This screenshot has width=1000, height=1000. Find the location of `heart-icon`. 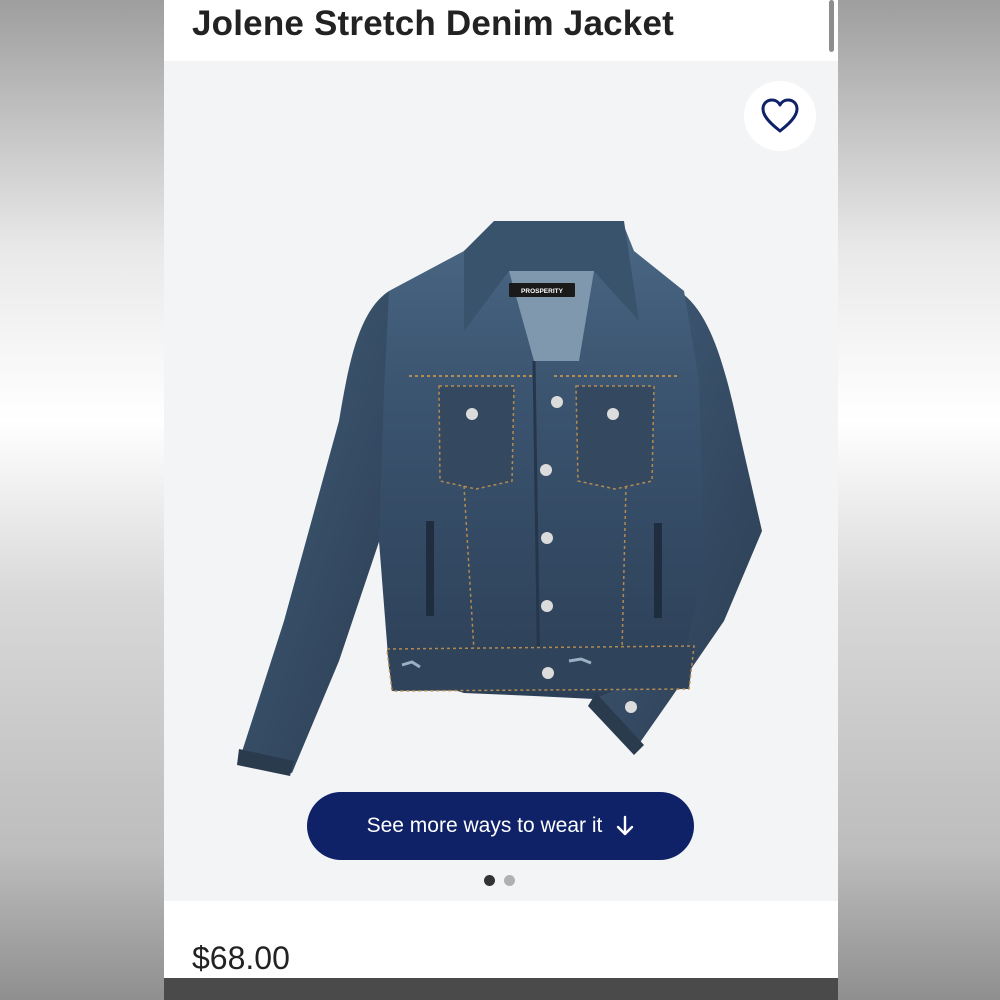

heart-icon is located at coordinates (780, 115).